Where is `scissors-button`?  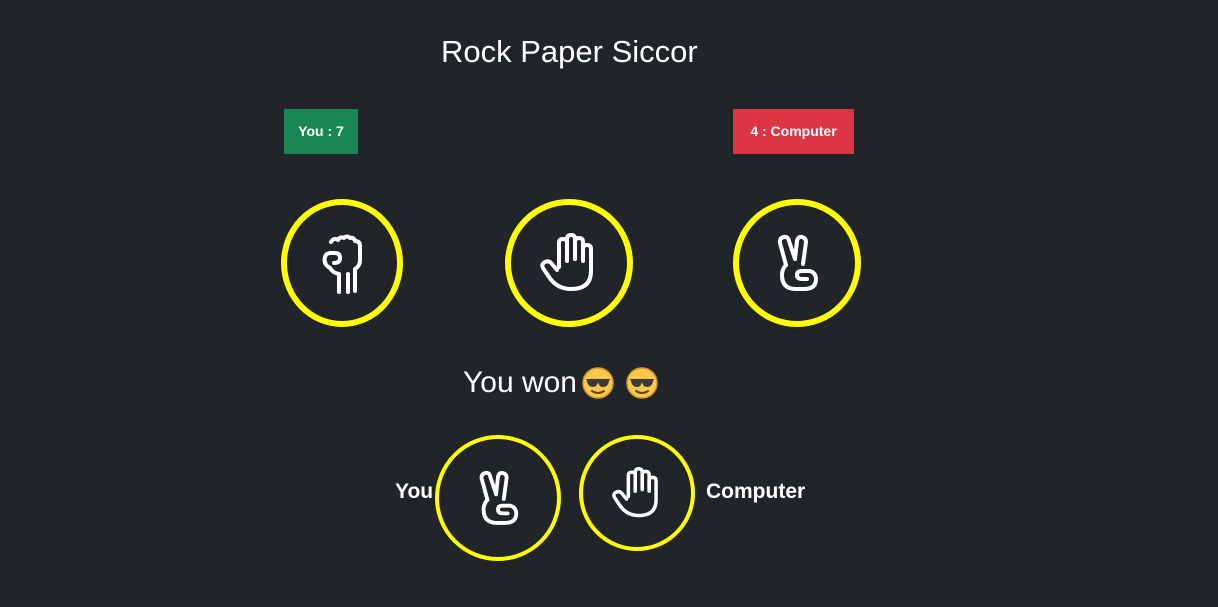
scissors-button is located at coordinates (797, 263).